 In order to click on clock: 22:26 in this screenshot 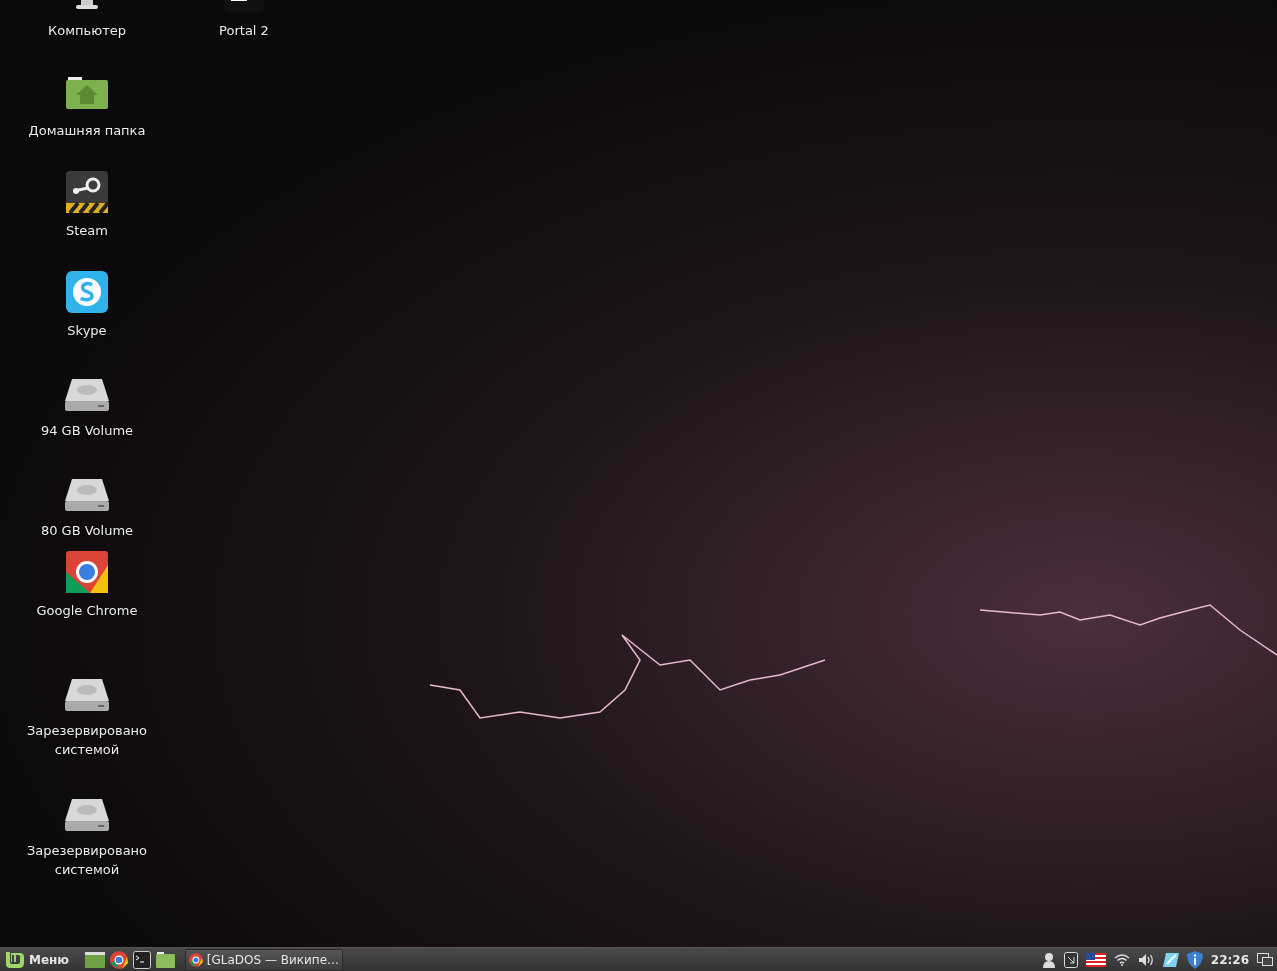, I will do `click(1229, 959)`.